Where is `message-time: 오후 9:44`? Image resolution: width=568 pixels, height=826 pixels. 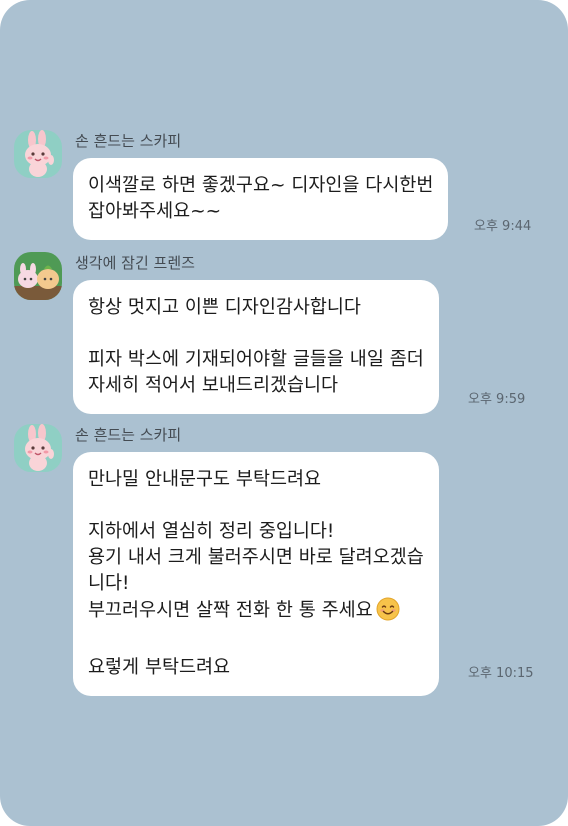 message-time: 오후 9:44 is located at coordinates (503, 226).